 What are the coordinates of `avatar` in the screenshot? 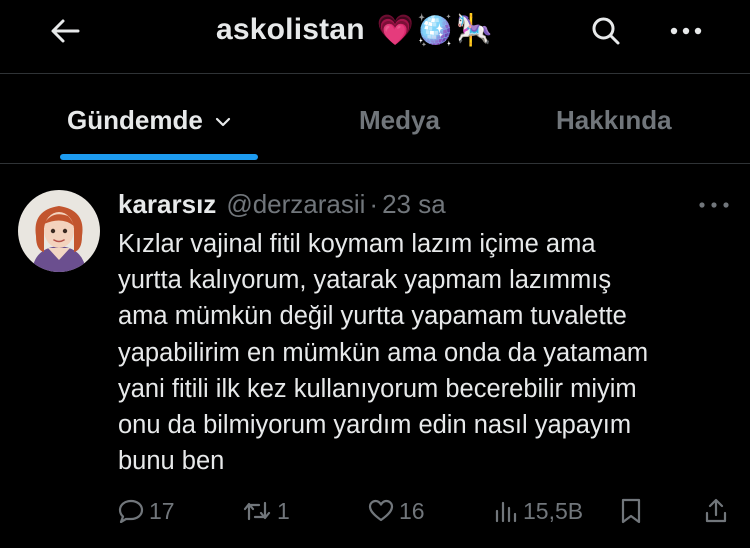 It's located at (59, 231).